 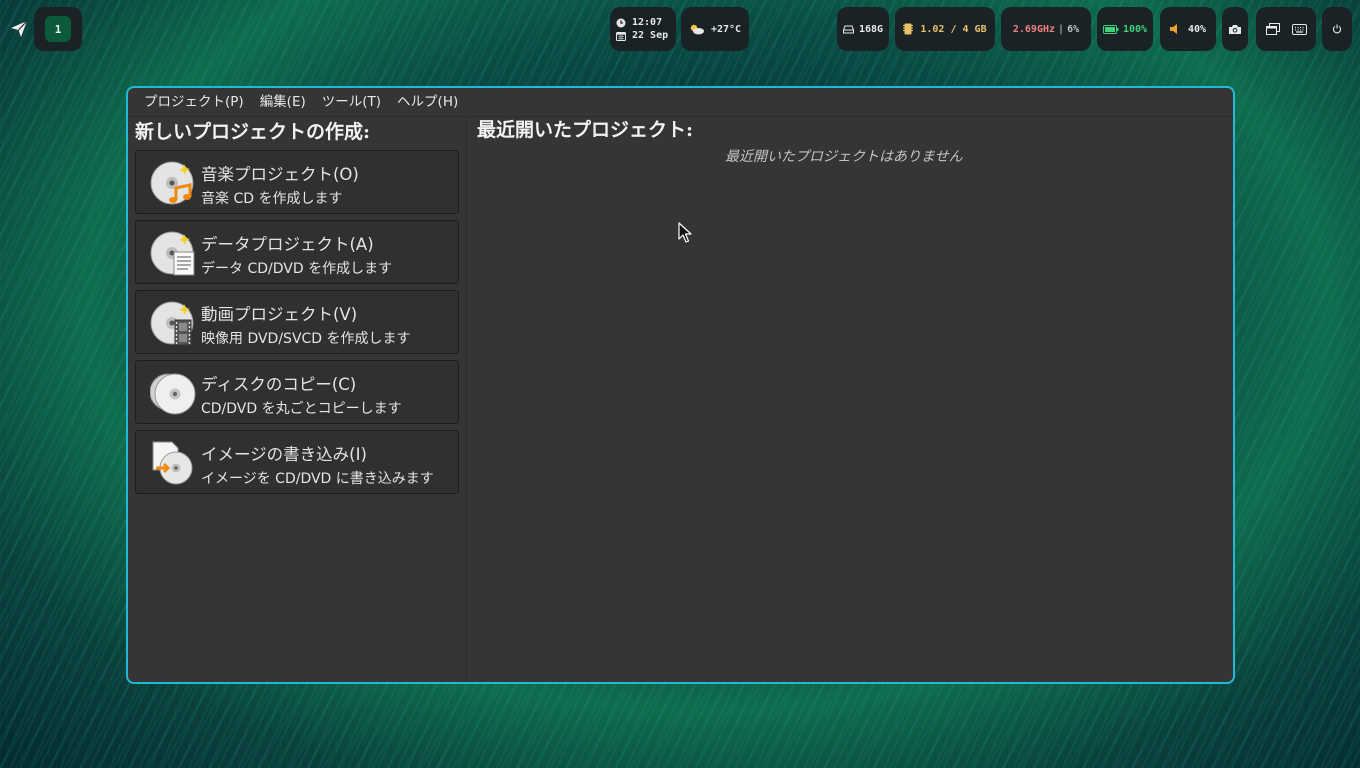 What do you see at coordinates (283, 102) in the screenshot?
I see `menu-edit: 編集(E)` at bounding box center [283, 102].